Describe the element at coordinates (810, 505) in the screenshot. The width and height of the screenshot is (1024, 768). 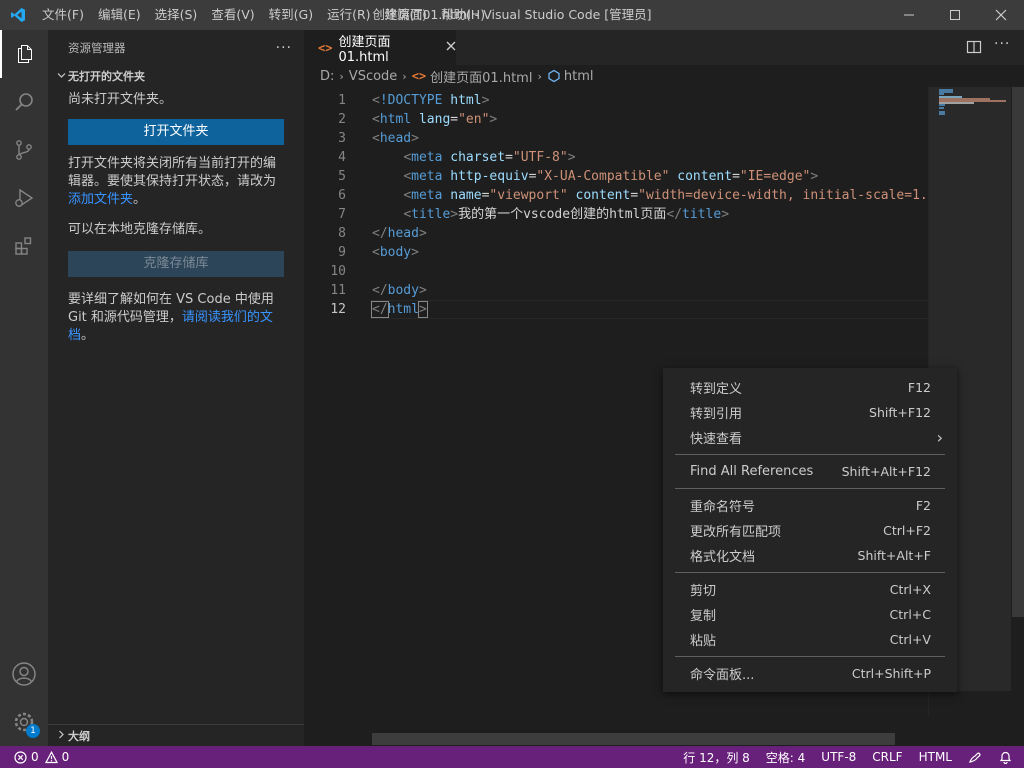
I see `context-menu-item: 重命名符号 F2` at that location.